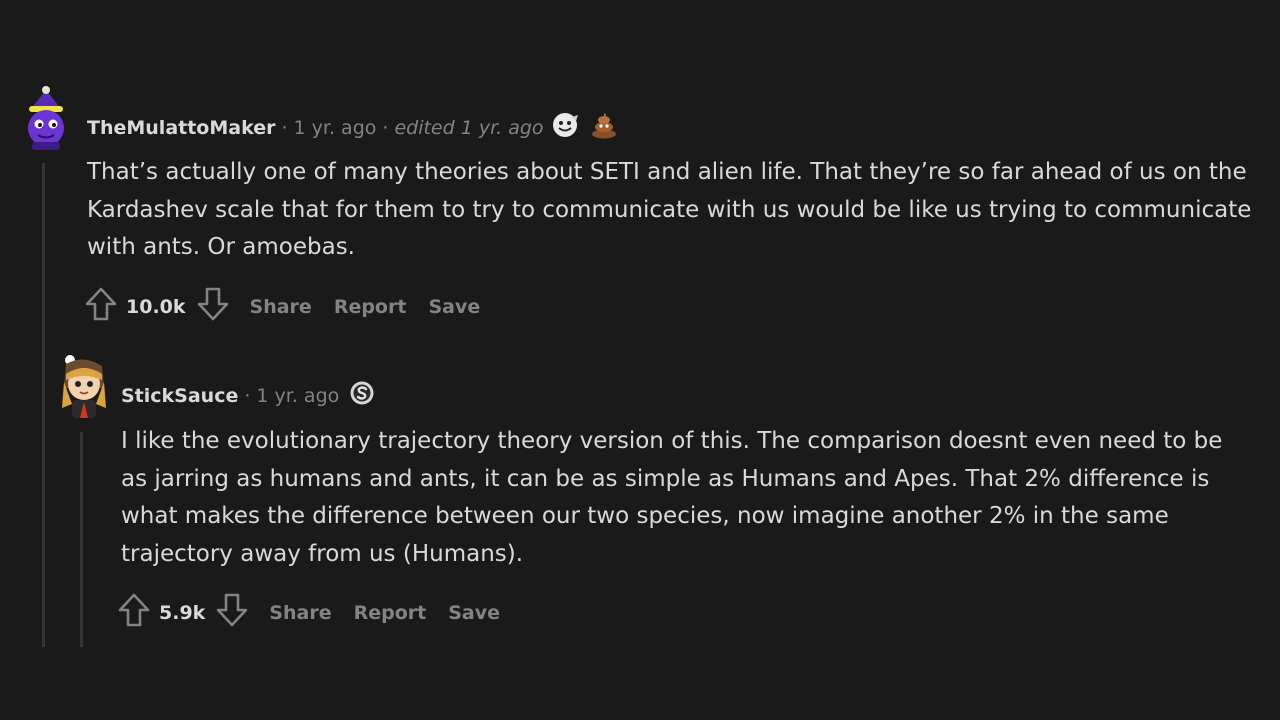 The image size is (1280, 720). Describe the element at coordinates (181, 128) in the screenshot. I see `username: TheMulattoMaker` at that location.